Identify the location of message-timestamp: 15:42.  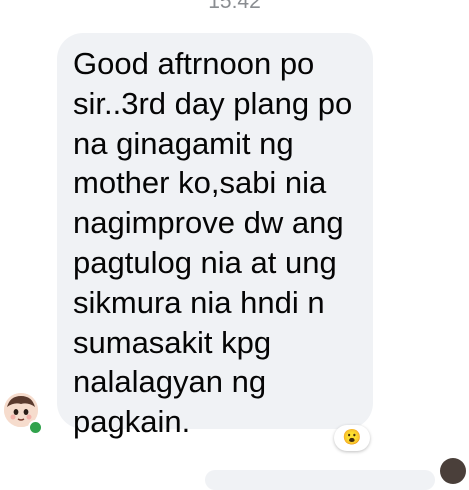
(234, 6).